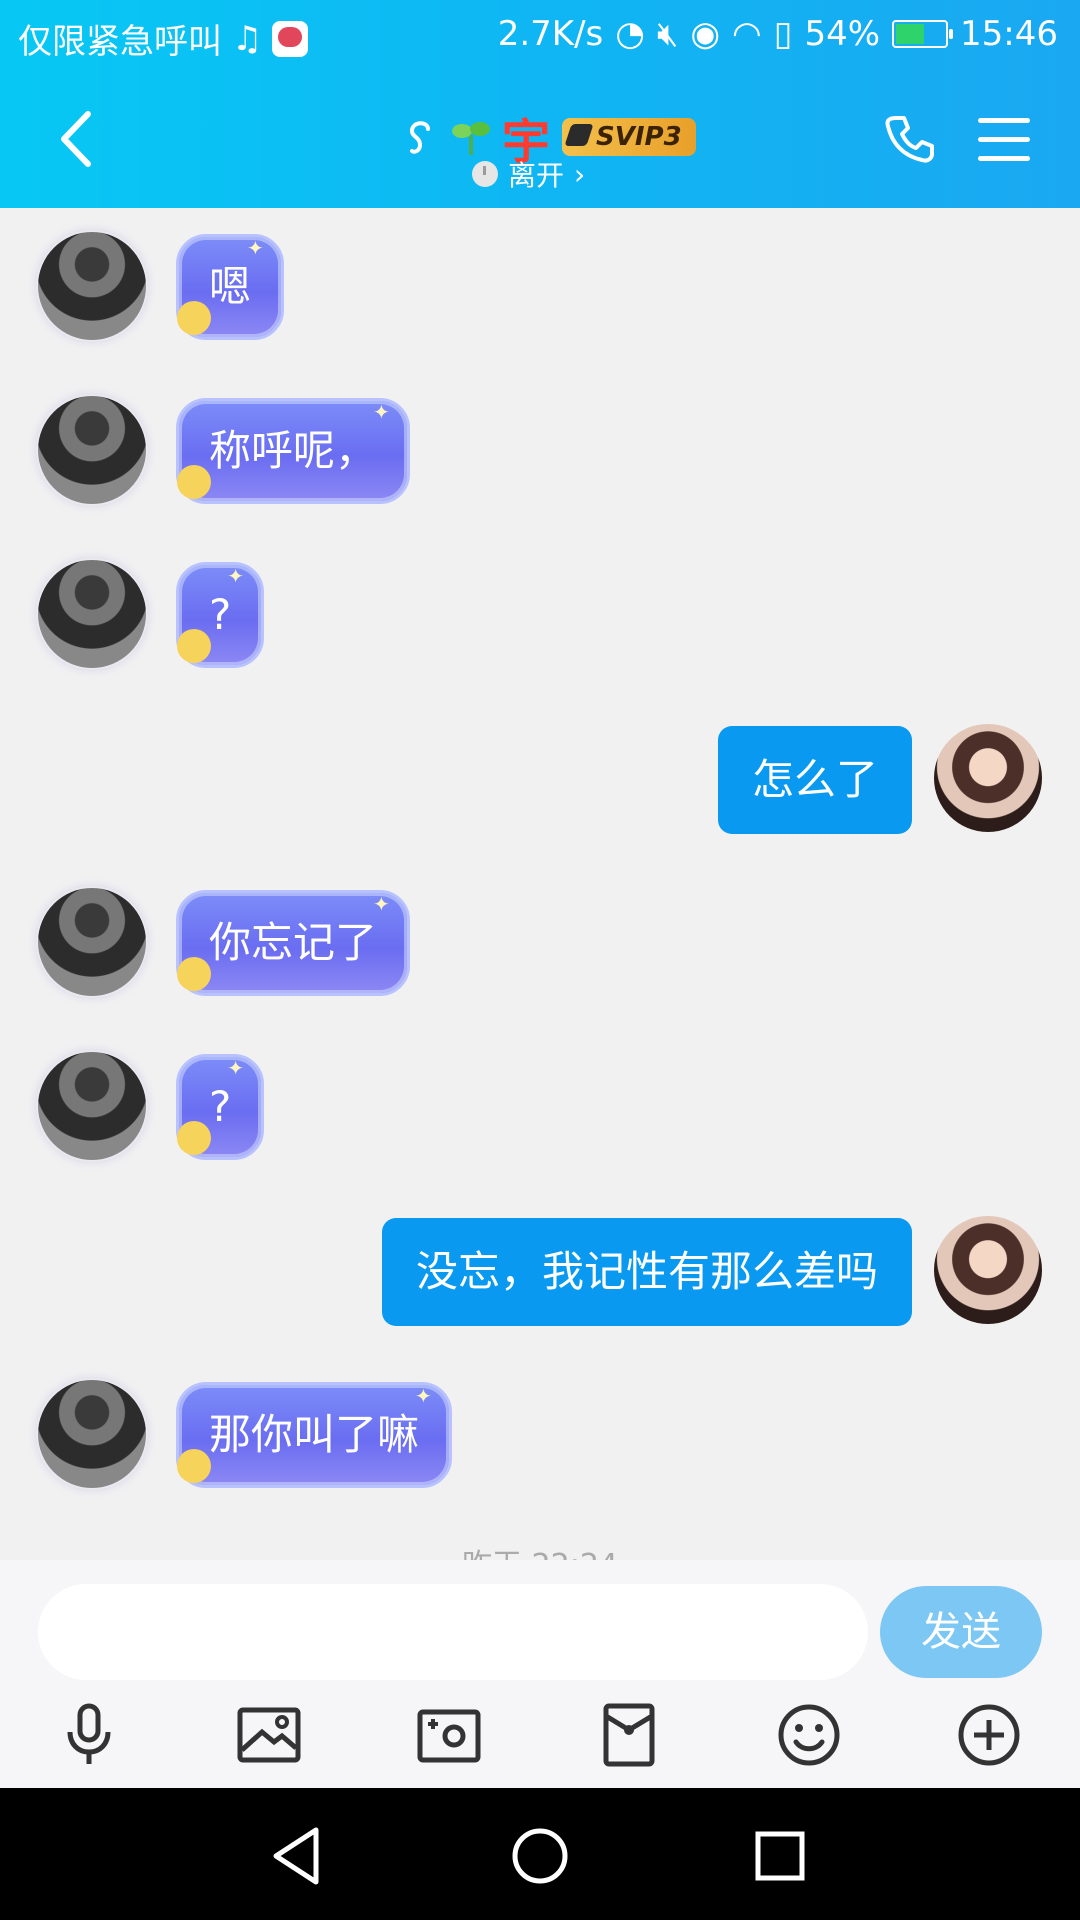  I want to click on menu-icon, so click(1004, 140).